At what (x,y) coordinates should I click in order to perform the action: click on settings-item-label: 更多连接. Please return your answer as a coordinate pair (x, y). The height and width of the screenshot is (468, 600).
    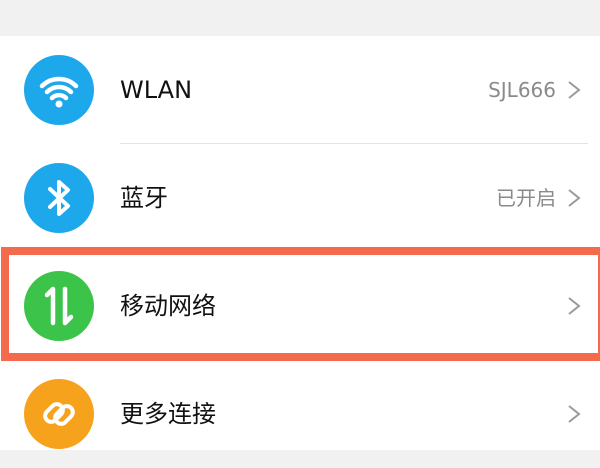
    Looking at the image, I should click on (168, 414).